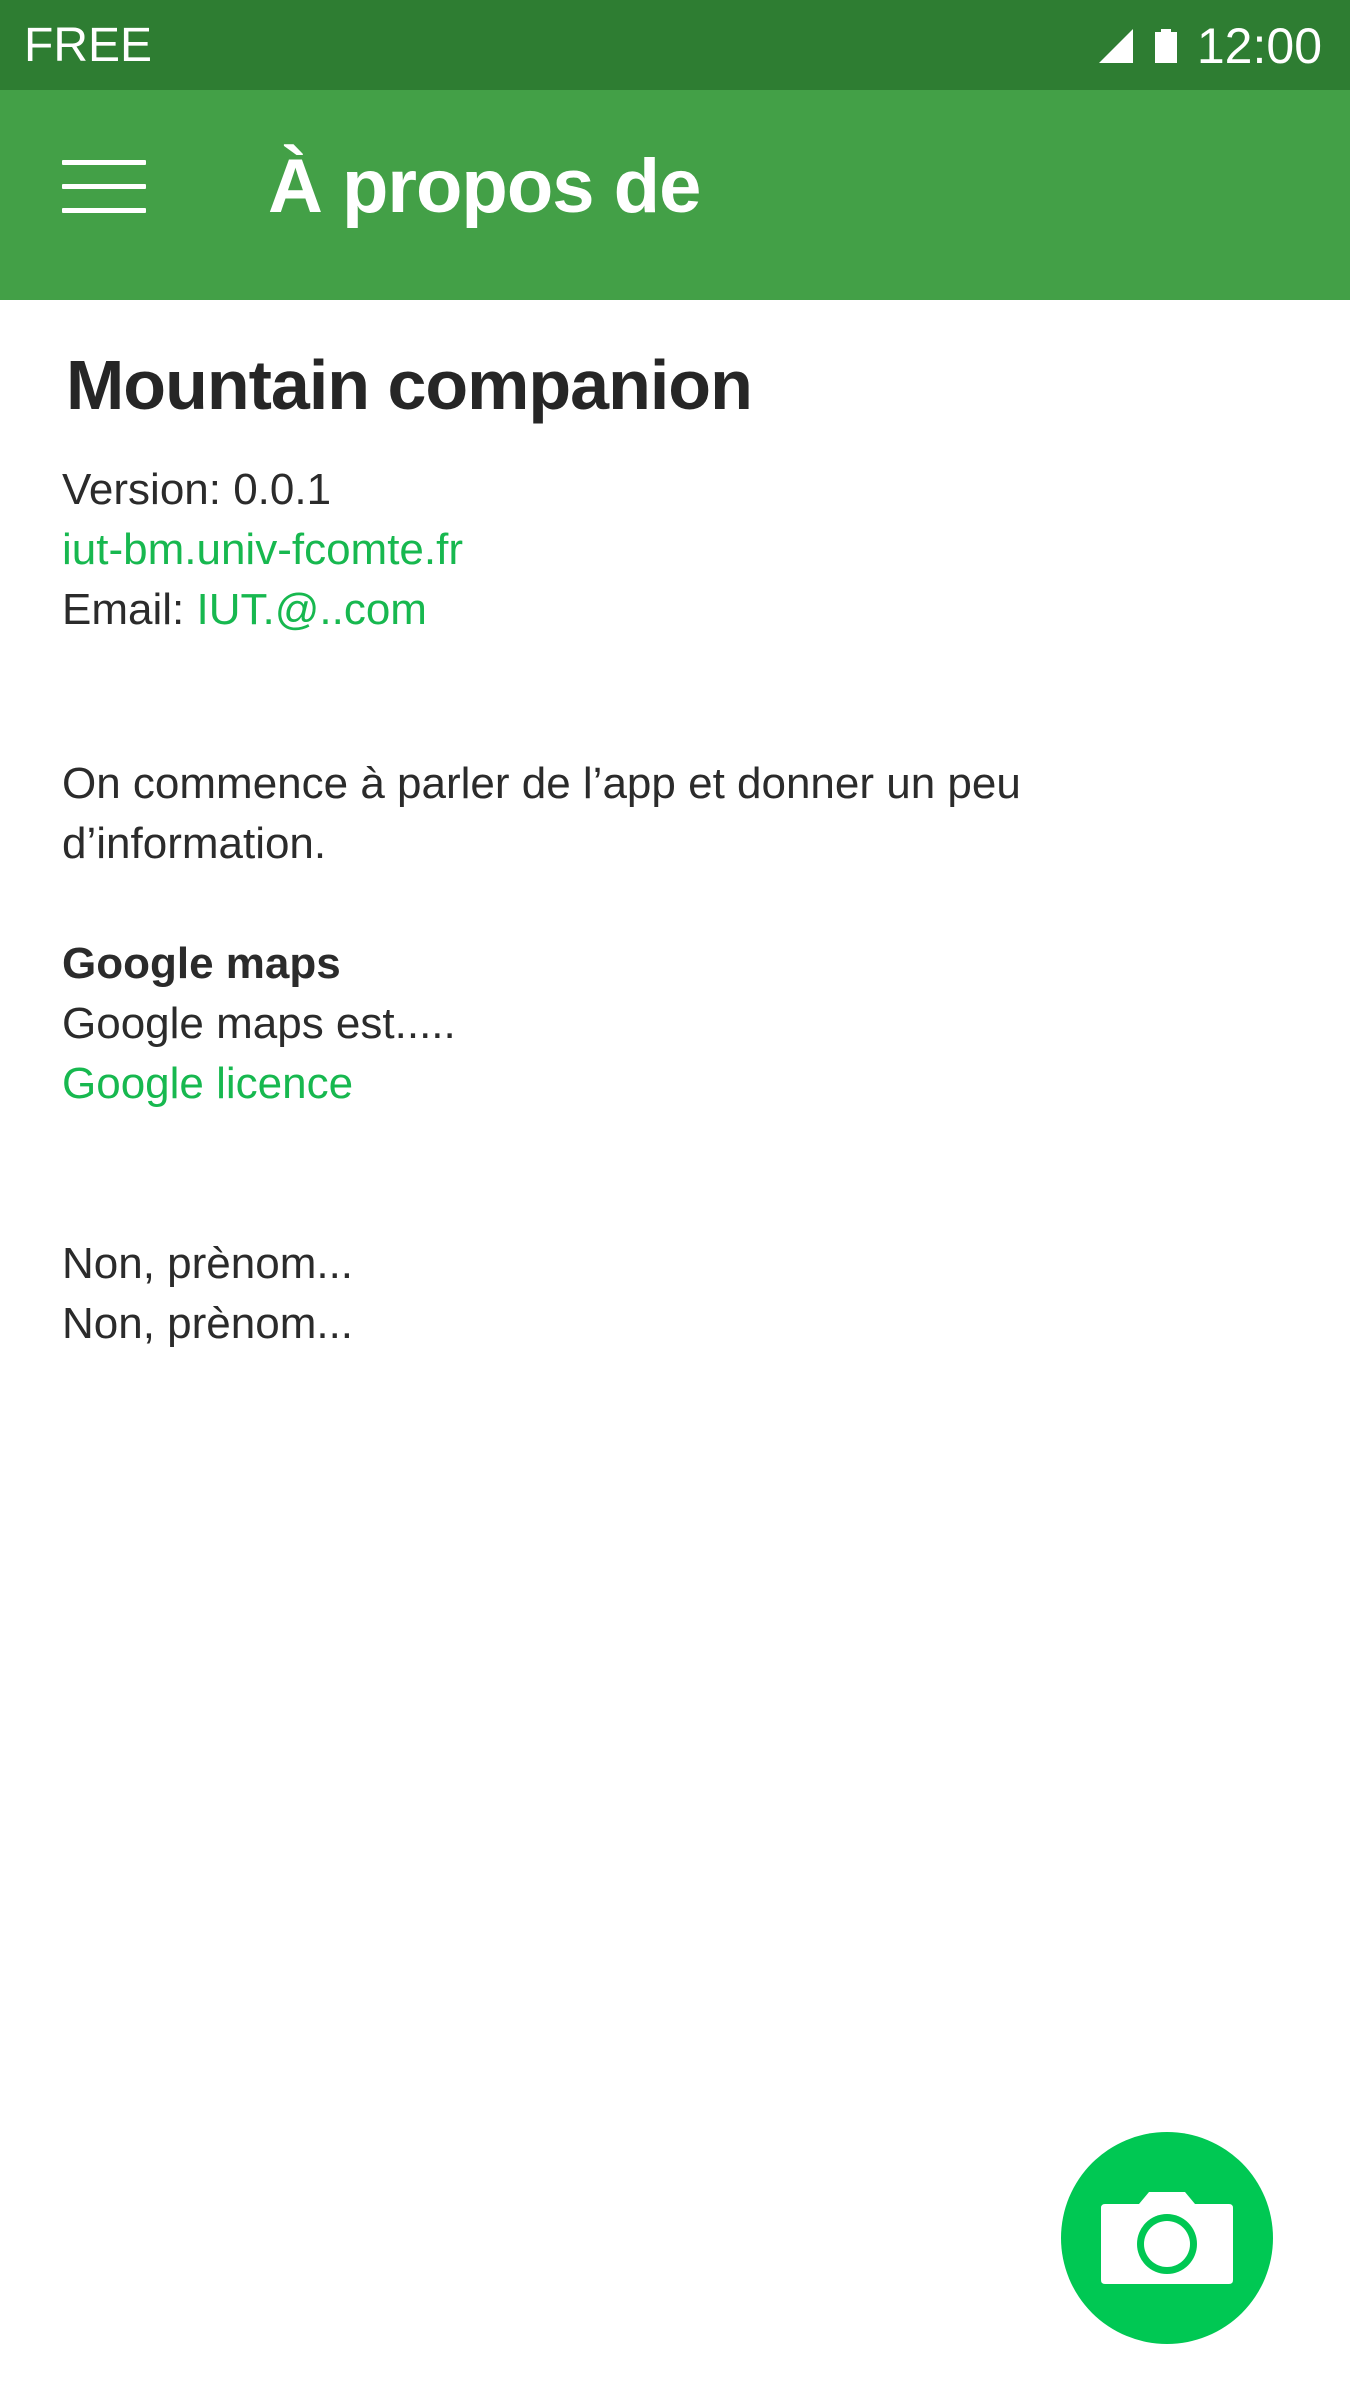 The height and width of the screenshot is (2400, 1350). Describe the element at coordinates (675, 45) in the screenshot. I see `status-bar: FREE 12:00` at that location.